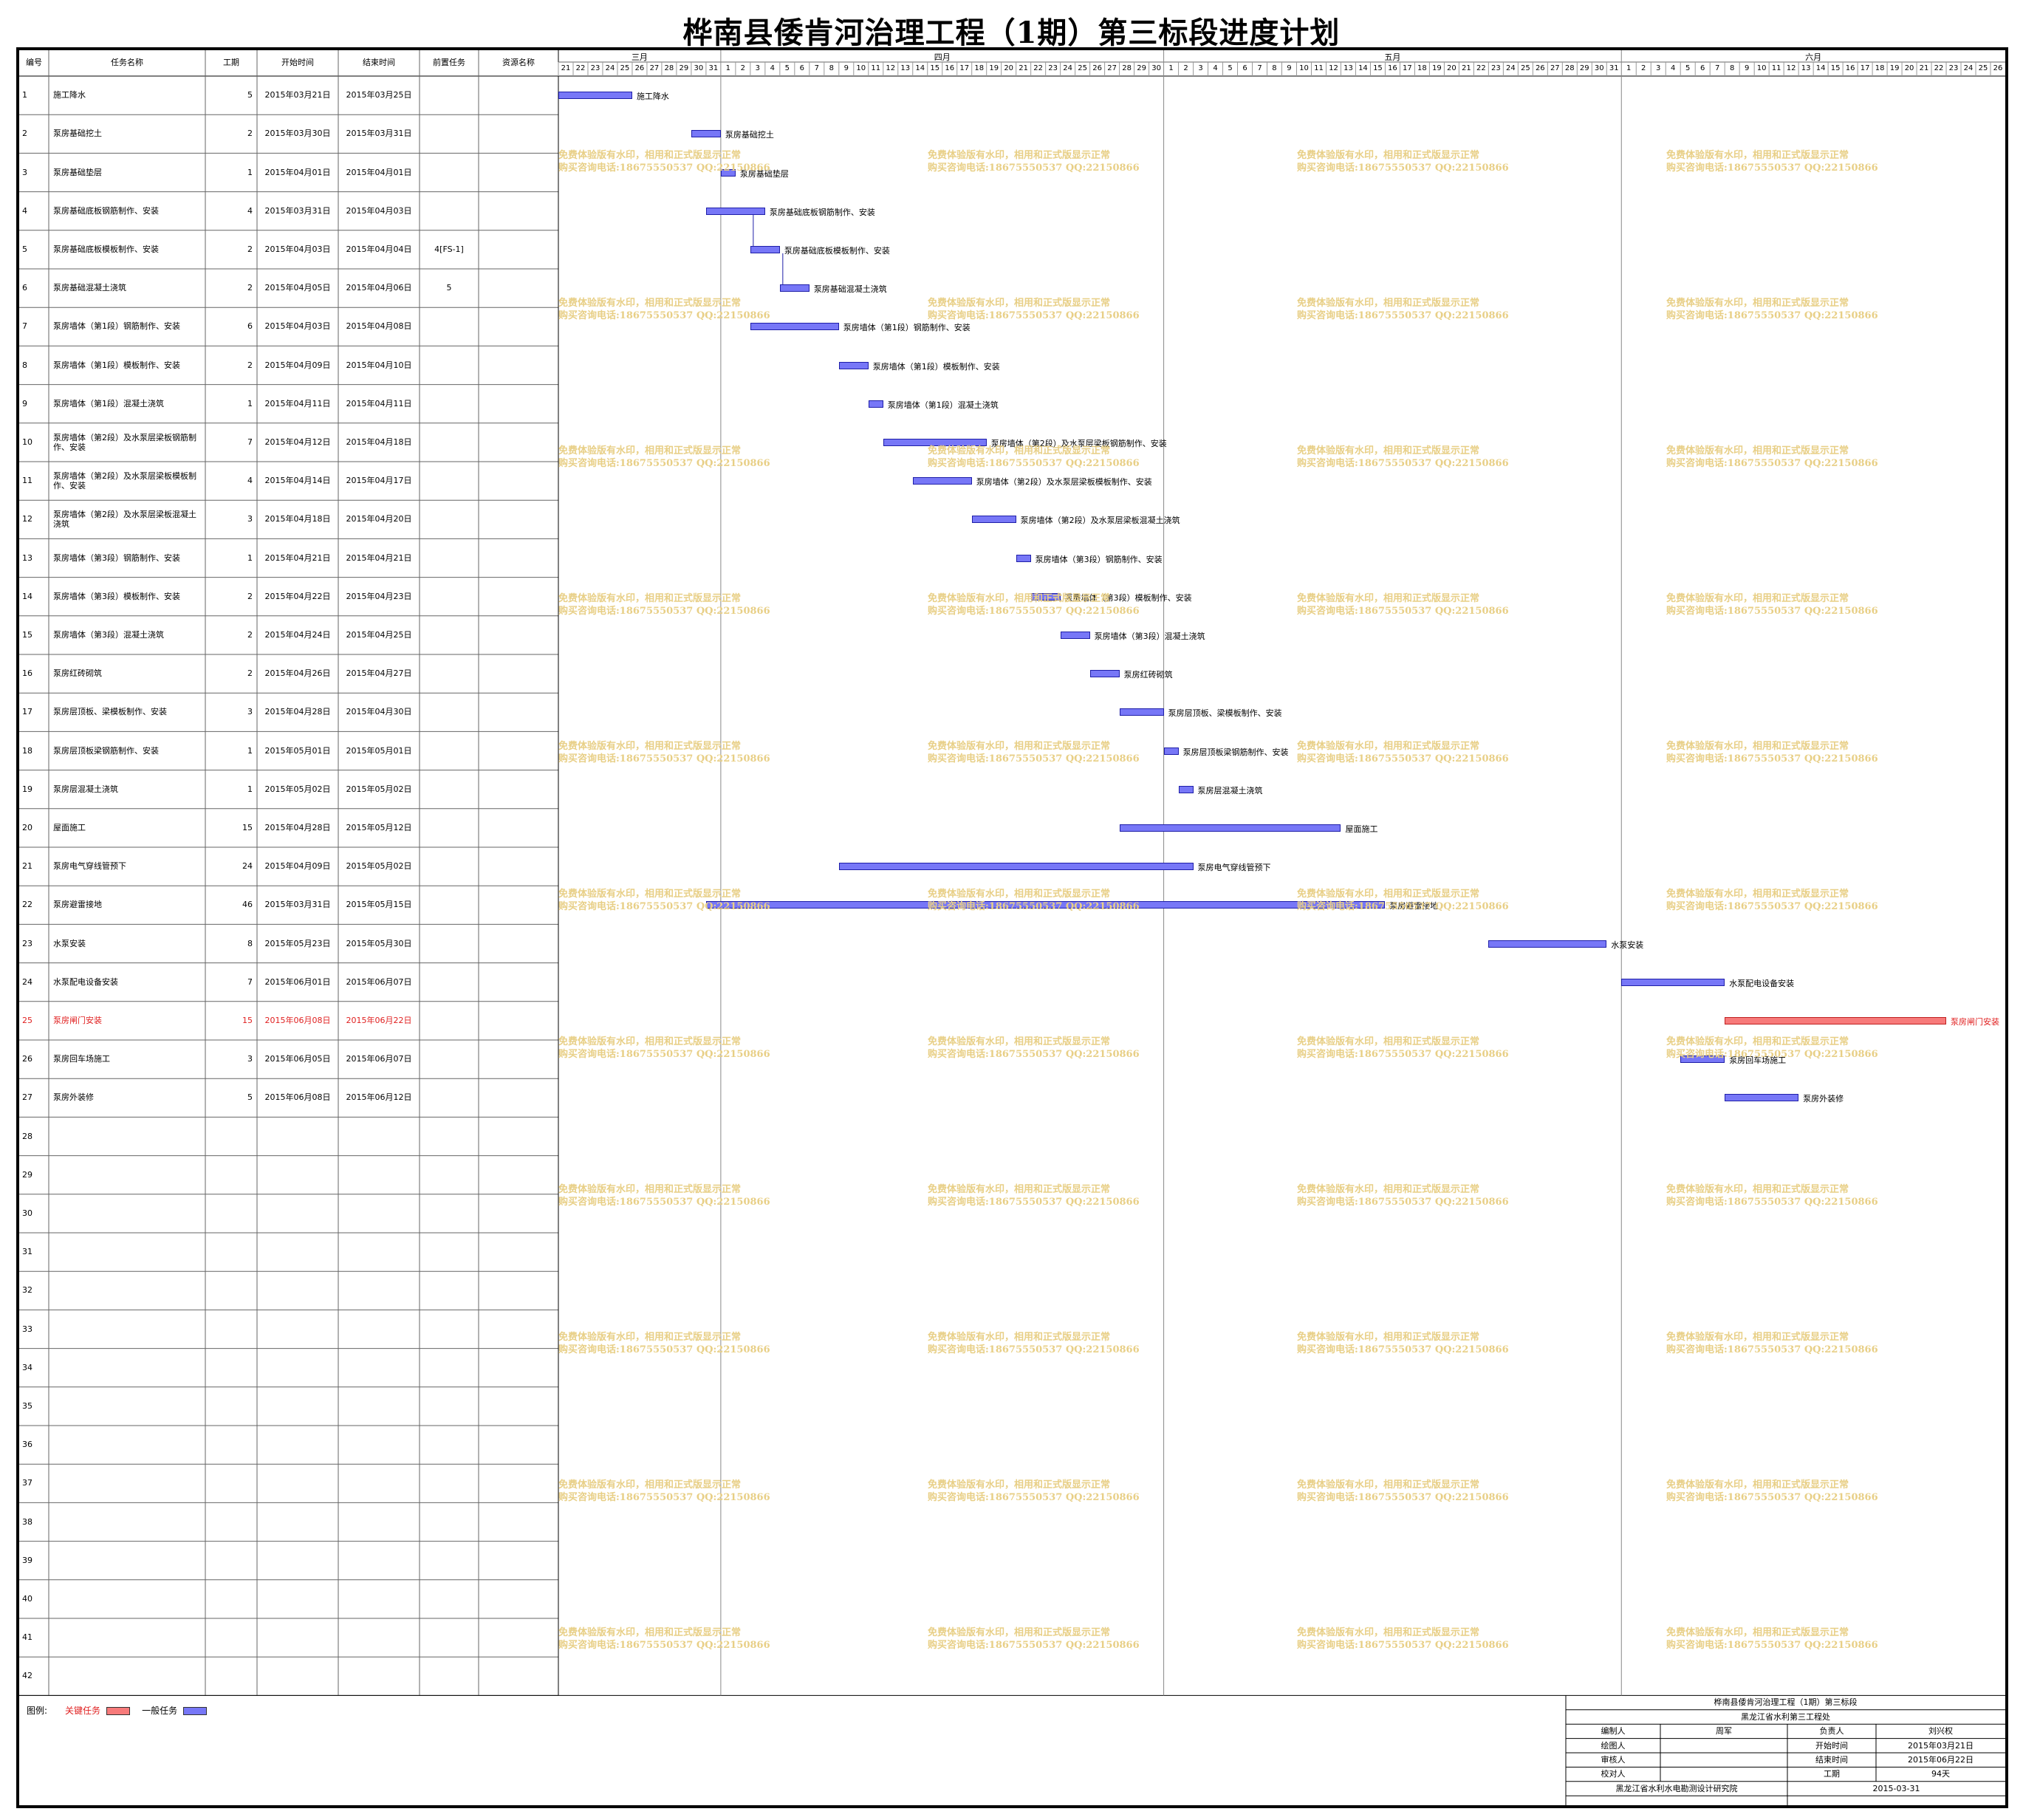  What do you see at coordinates (27, 866) in the screenshot?
I see `task-id: 21` at bounding box center [27, 866].